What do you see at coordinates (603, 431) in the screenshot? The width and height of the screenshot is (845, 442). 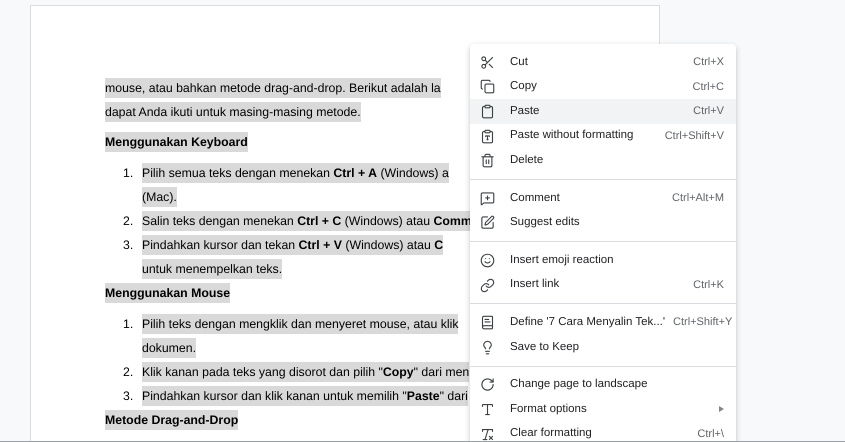 I see `menu-item: Clear formatting Ctrl+\` at bounding box center [603, 431].